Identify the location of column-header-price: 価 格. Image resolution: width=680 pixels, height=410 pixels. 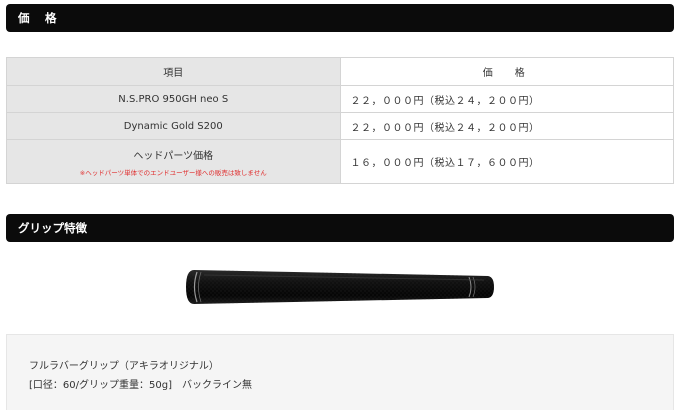
(506, 71).